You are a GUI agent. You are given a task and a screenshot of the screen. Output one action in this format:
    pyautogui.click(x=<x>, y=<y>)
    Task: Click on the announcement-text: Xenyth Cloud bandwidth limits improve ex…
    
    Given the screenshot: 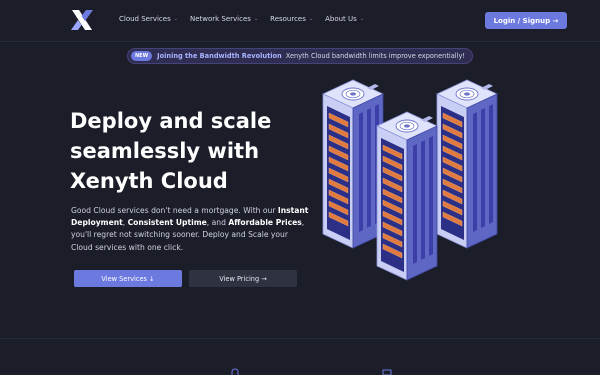 What is the action you would take?
    pyautogui.click(x=375, y=56)
    